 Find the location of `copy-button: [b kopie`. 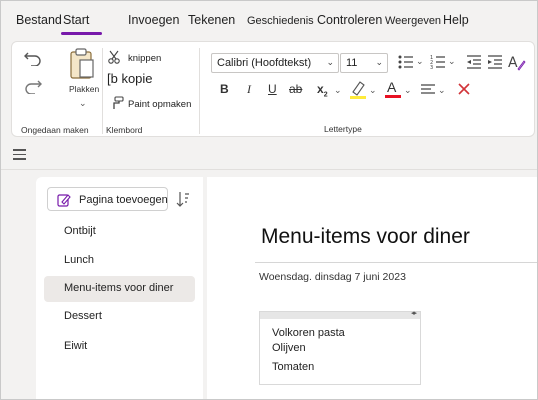

copy-button: [b kopie is located at coordinates (130, 78).